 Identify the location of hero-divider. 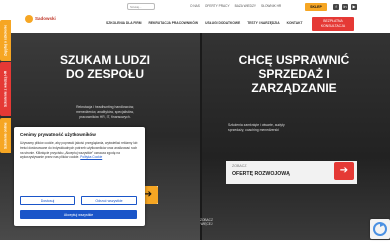
(201, 136).